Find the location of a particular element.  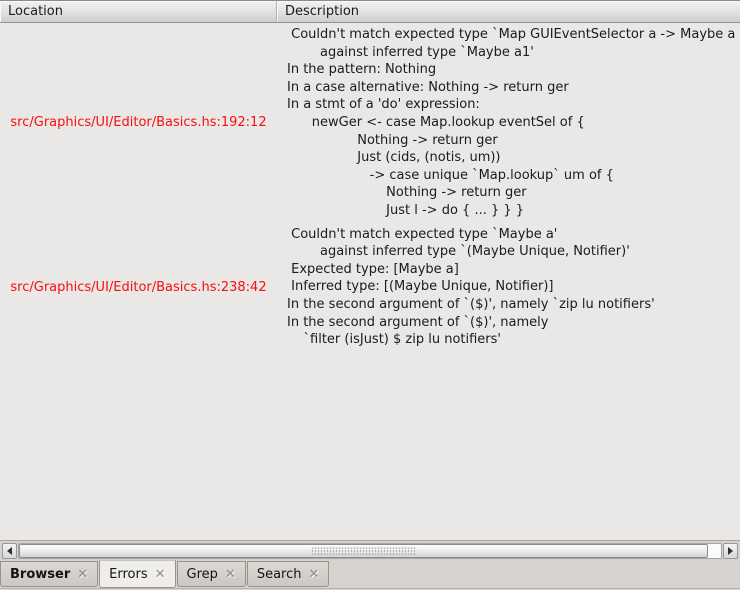

column-header-label: Location is located at coordinates (35, 11).